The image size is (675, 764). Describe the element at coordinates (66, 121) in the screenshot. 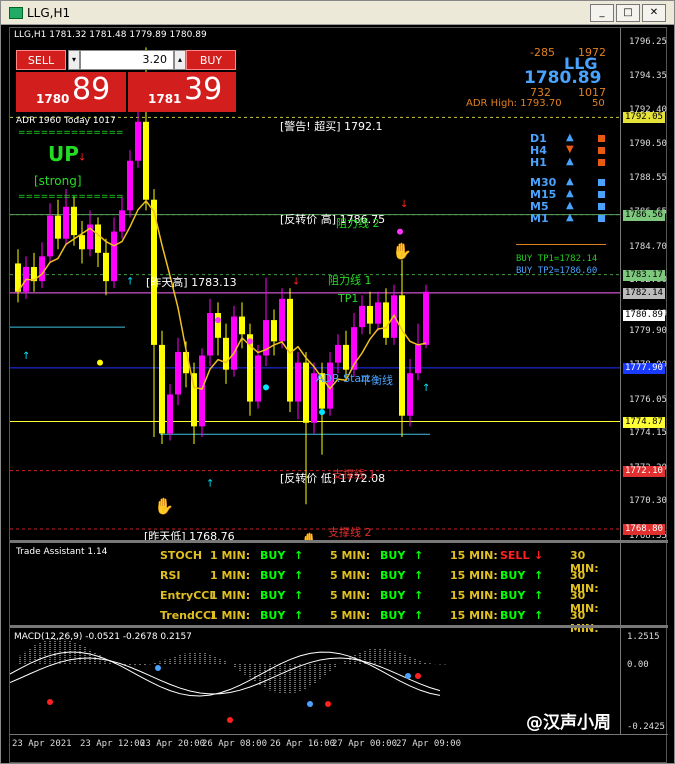

I see `adr-today-label: ADR 1960 Today 1017` at that location.